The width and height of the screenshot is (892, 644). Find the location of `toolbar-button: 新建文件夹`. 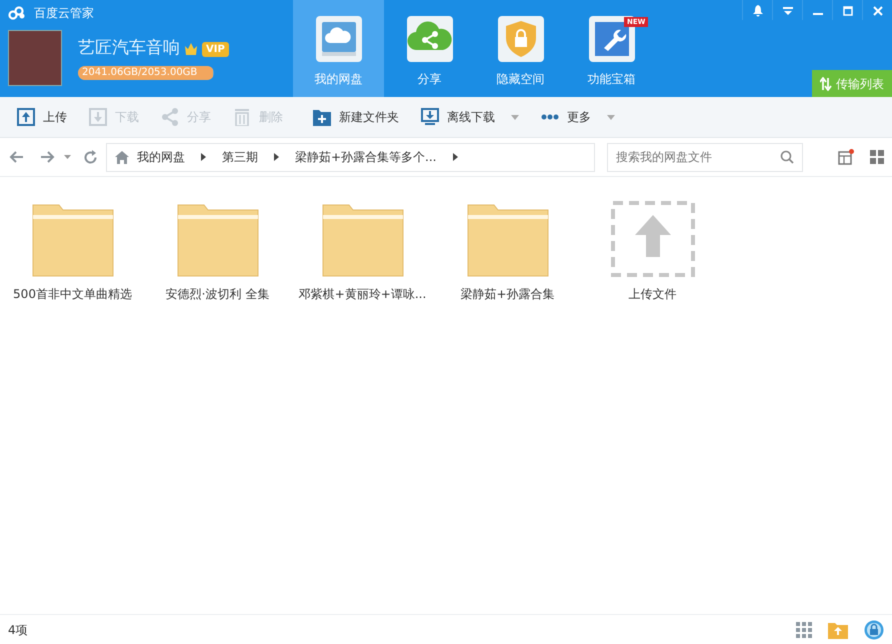

toolbar-button: 新建文件夹 is located at coordinates (356, 117).